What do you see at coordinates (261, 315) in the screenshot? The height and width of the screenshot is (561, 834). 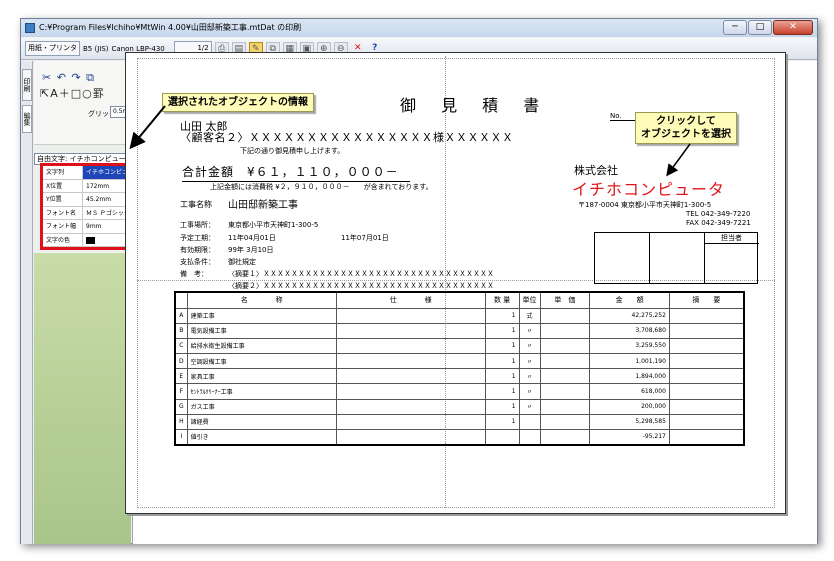 I see `item-name: 建築工事` at bounding box center [261, 315].